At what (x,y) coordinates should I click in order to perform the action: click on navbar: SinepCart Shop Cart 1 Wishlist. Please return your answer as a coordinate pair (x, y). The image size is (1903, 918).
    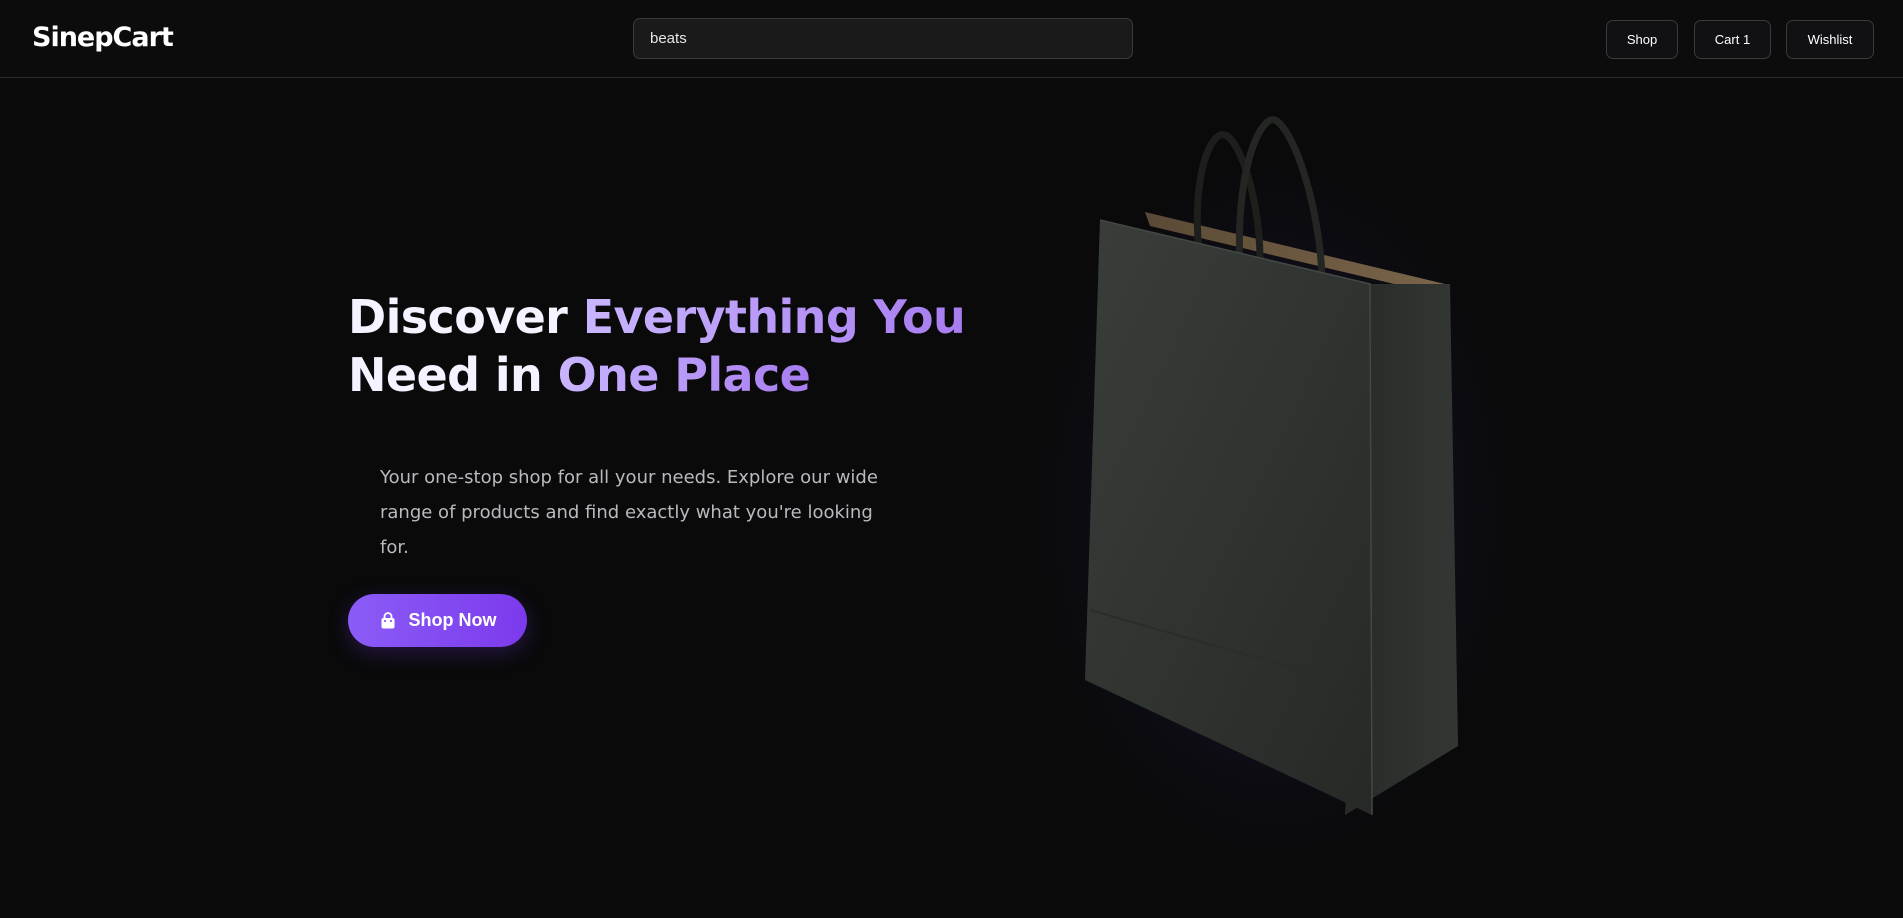
    Looking at the image, I should click on (951, 39).